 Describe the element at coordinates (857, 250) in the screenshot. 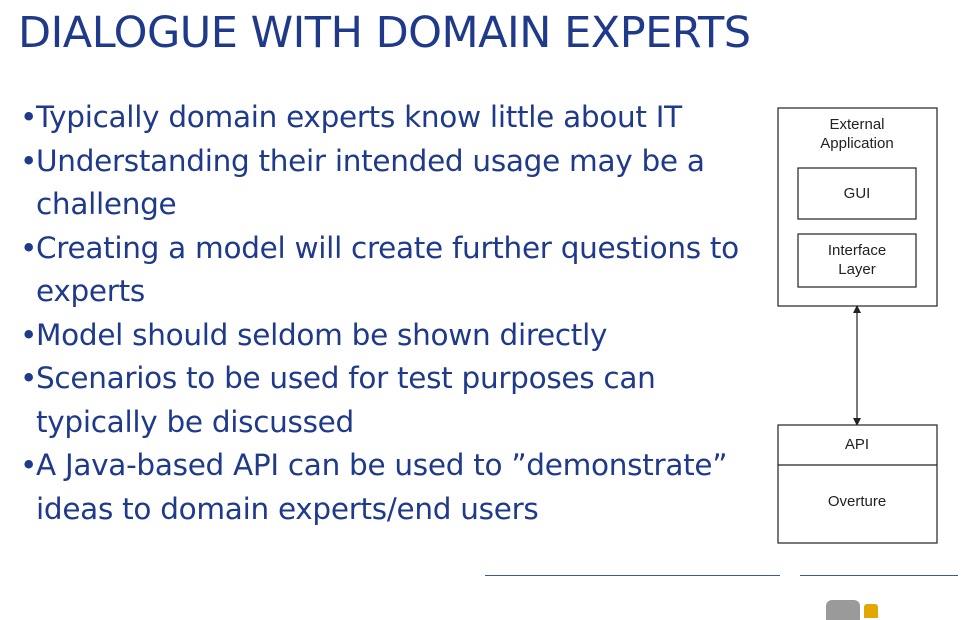

I see `interface-layer-label: Interface` at that location.